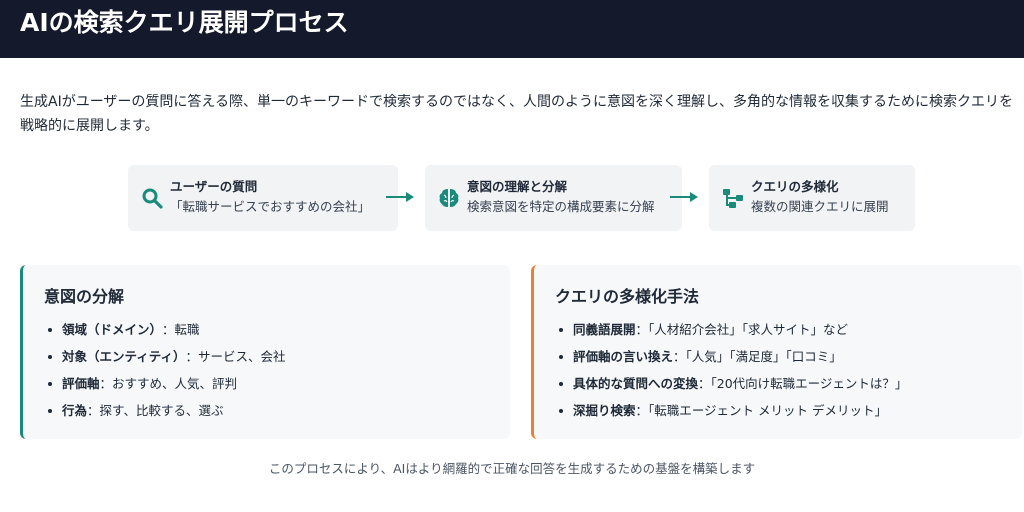 The image size is (1024, 512). What do you see at coordinates (112, 329) in the screenshot?
I see `item-key: 領域（ドメイン）` at bounding box center [112, 329].